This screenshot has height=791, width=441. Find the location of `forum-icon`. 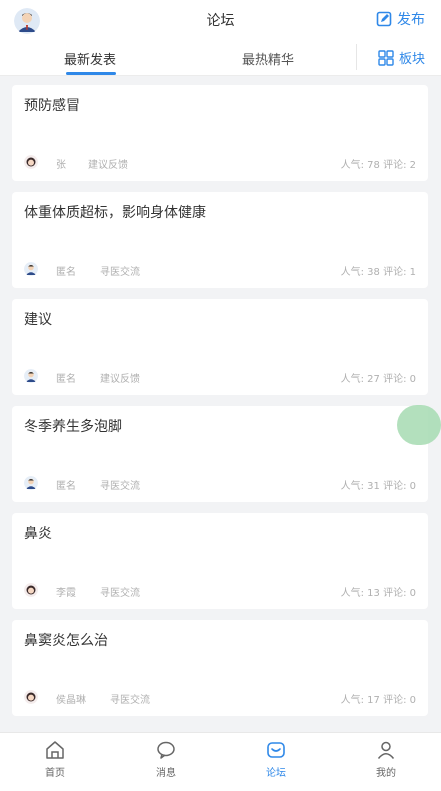

forum-icon is located at coordinates (276, 750).